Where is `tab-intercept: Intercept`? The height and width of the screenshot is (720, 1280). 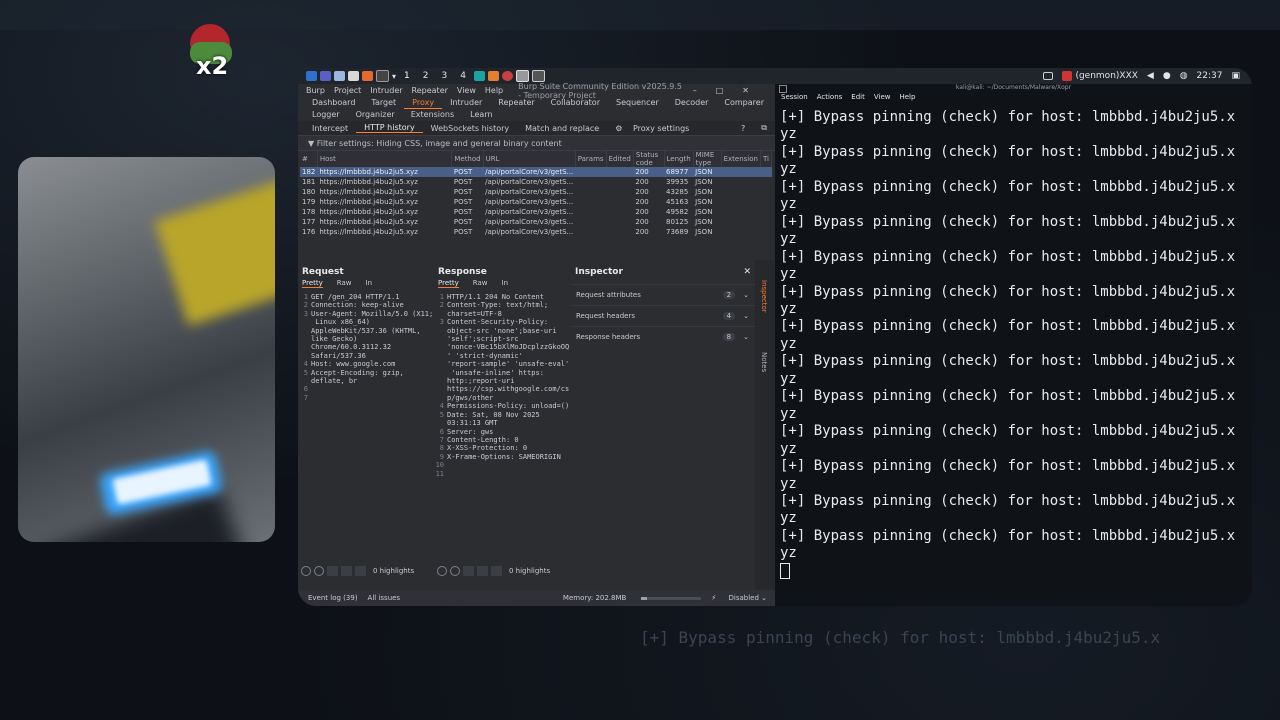 tab-intercept: Intercept is located at coordinates (330, 128).